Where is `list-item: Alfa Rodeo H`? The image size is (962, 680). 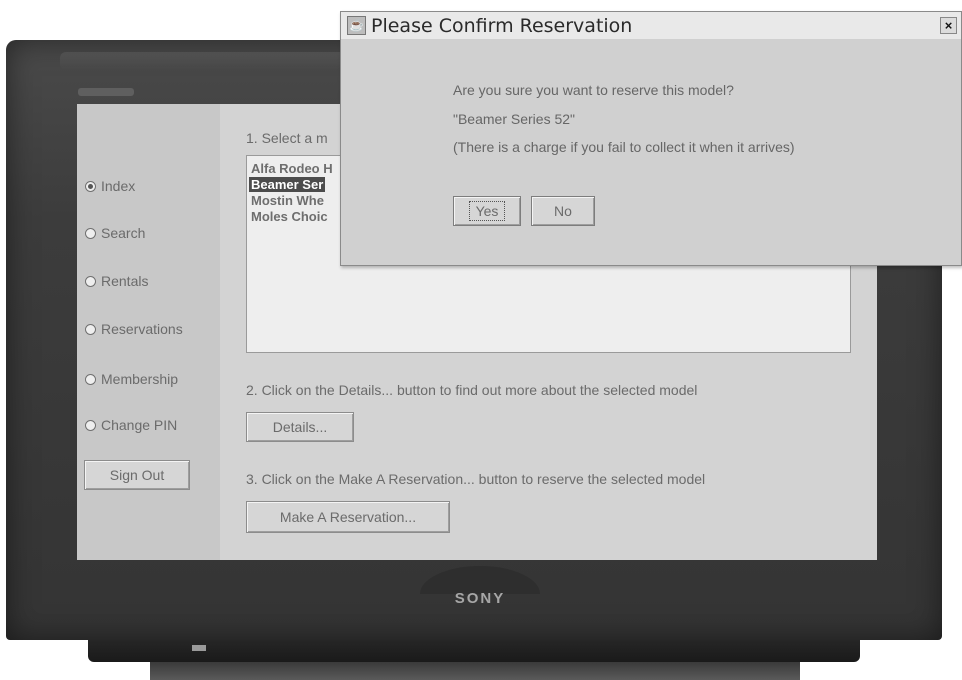
list-item: Alfa Rodeo H is located at coordinates (292, 168).